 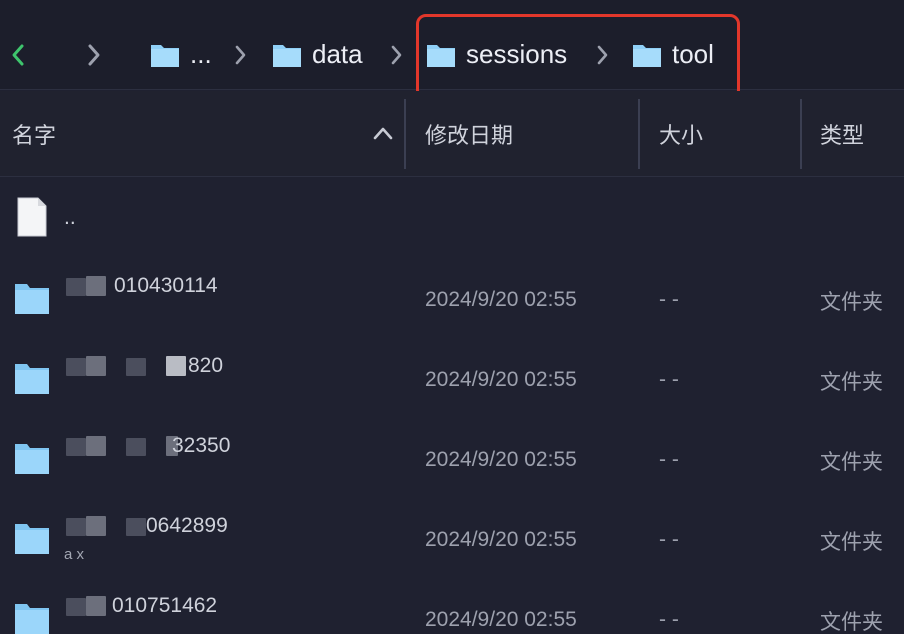 What do you see at coordinates (729, 134) in the screenshot?
I see `column-header-size: 大小` at bounding box center [729, 134].